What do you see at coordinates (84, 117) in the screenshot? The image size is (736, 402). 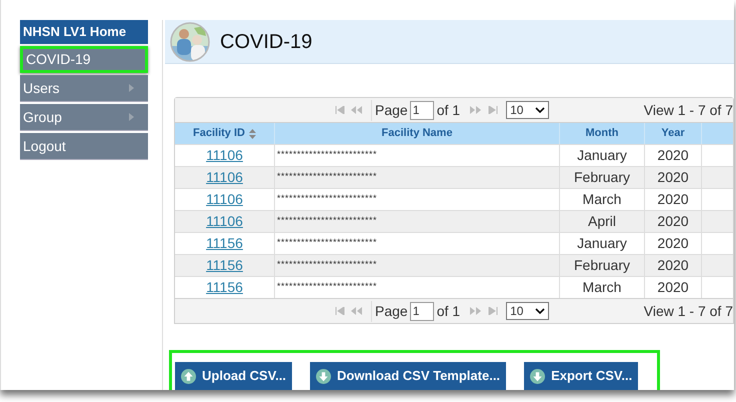 I see `sidebar-item: Group` at bounding box center [84, 117].